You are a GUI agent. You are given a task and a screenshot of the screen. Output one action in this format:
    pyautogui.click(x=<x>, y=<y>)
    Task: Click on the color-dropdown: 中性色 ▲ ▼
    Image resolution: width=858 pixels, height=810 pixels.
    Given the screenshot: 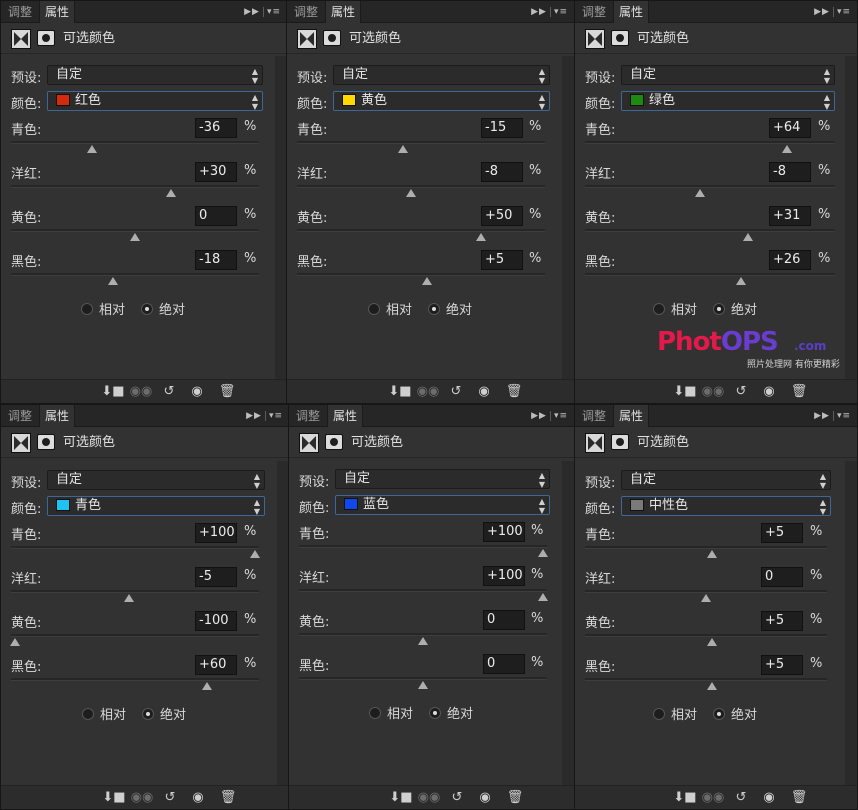 What is the action you would take?
    pyautogui.click(x=726, y=506)
    